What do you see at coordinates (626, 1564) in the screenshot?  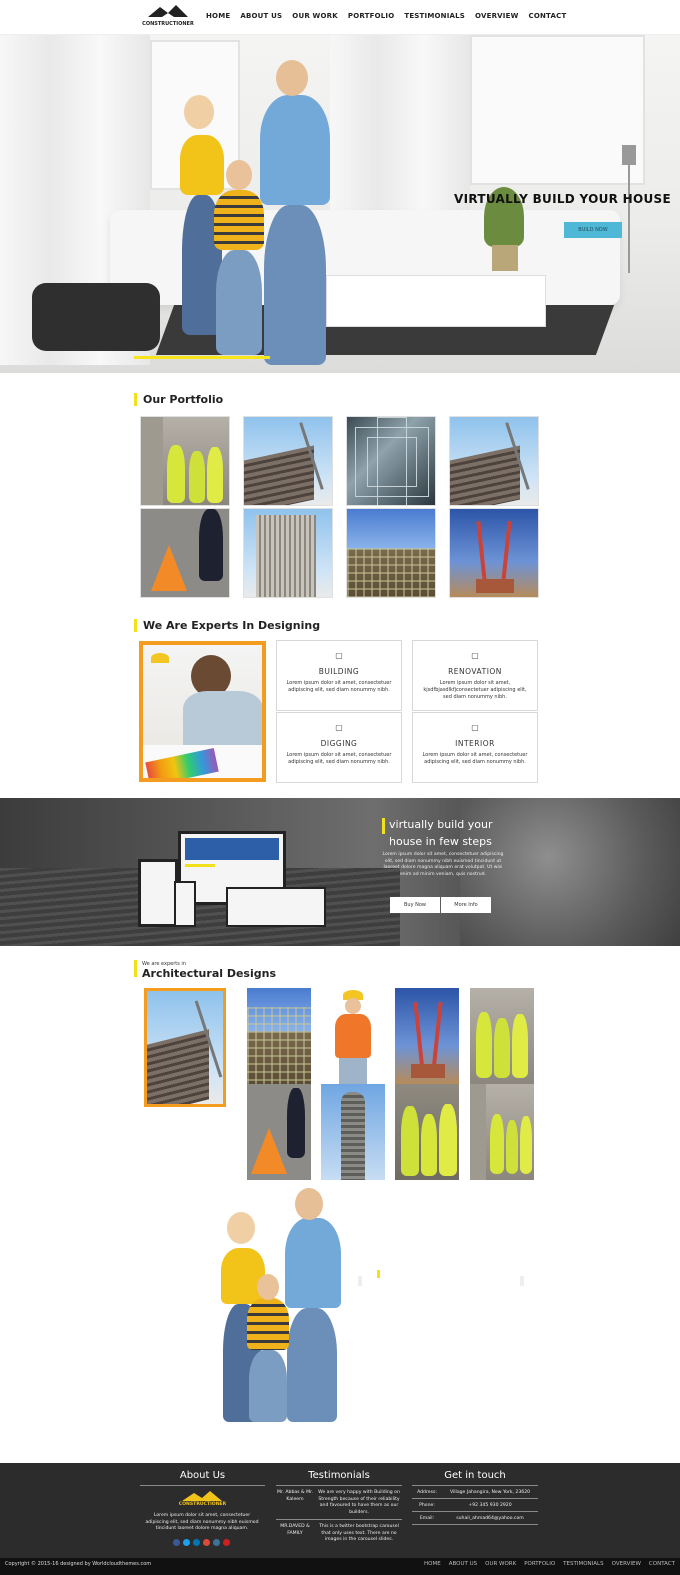 I see `footer-nav-overview: OVERVIEW` at bounding box center [626, 1564].